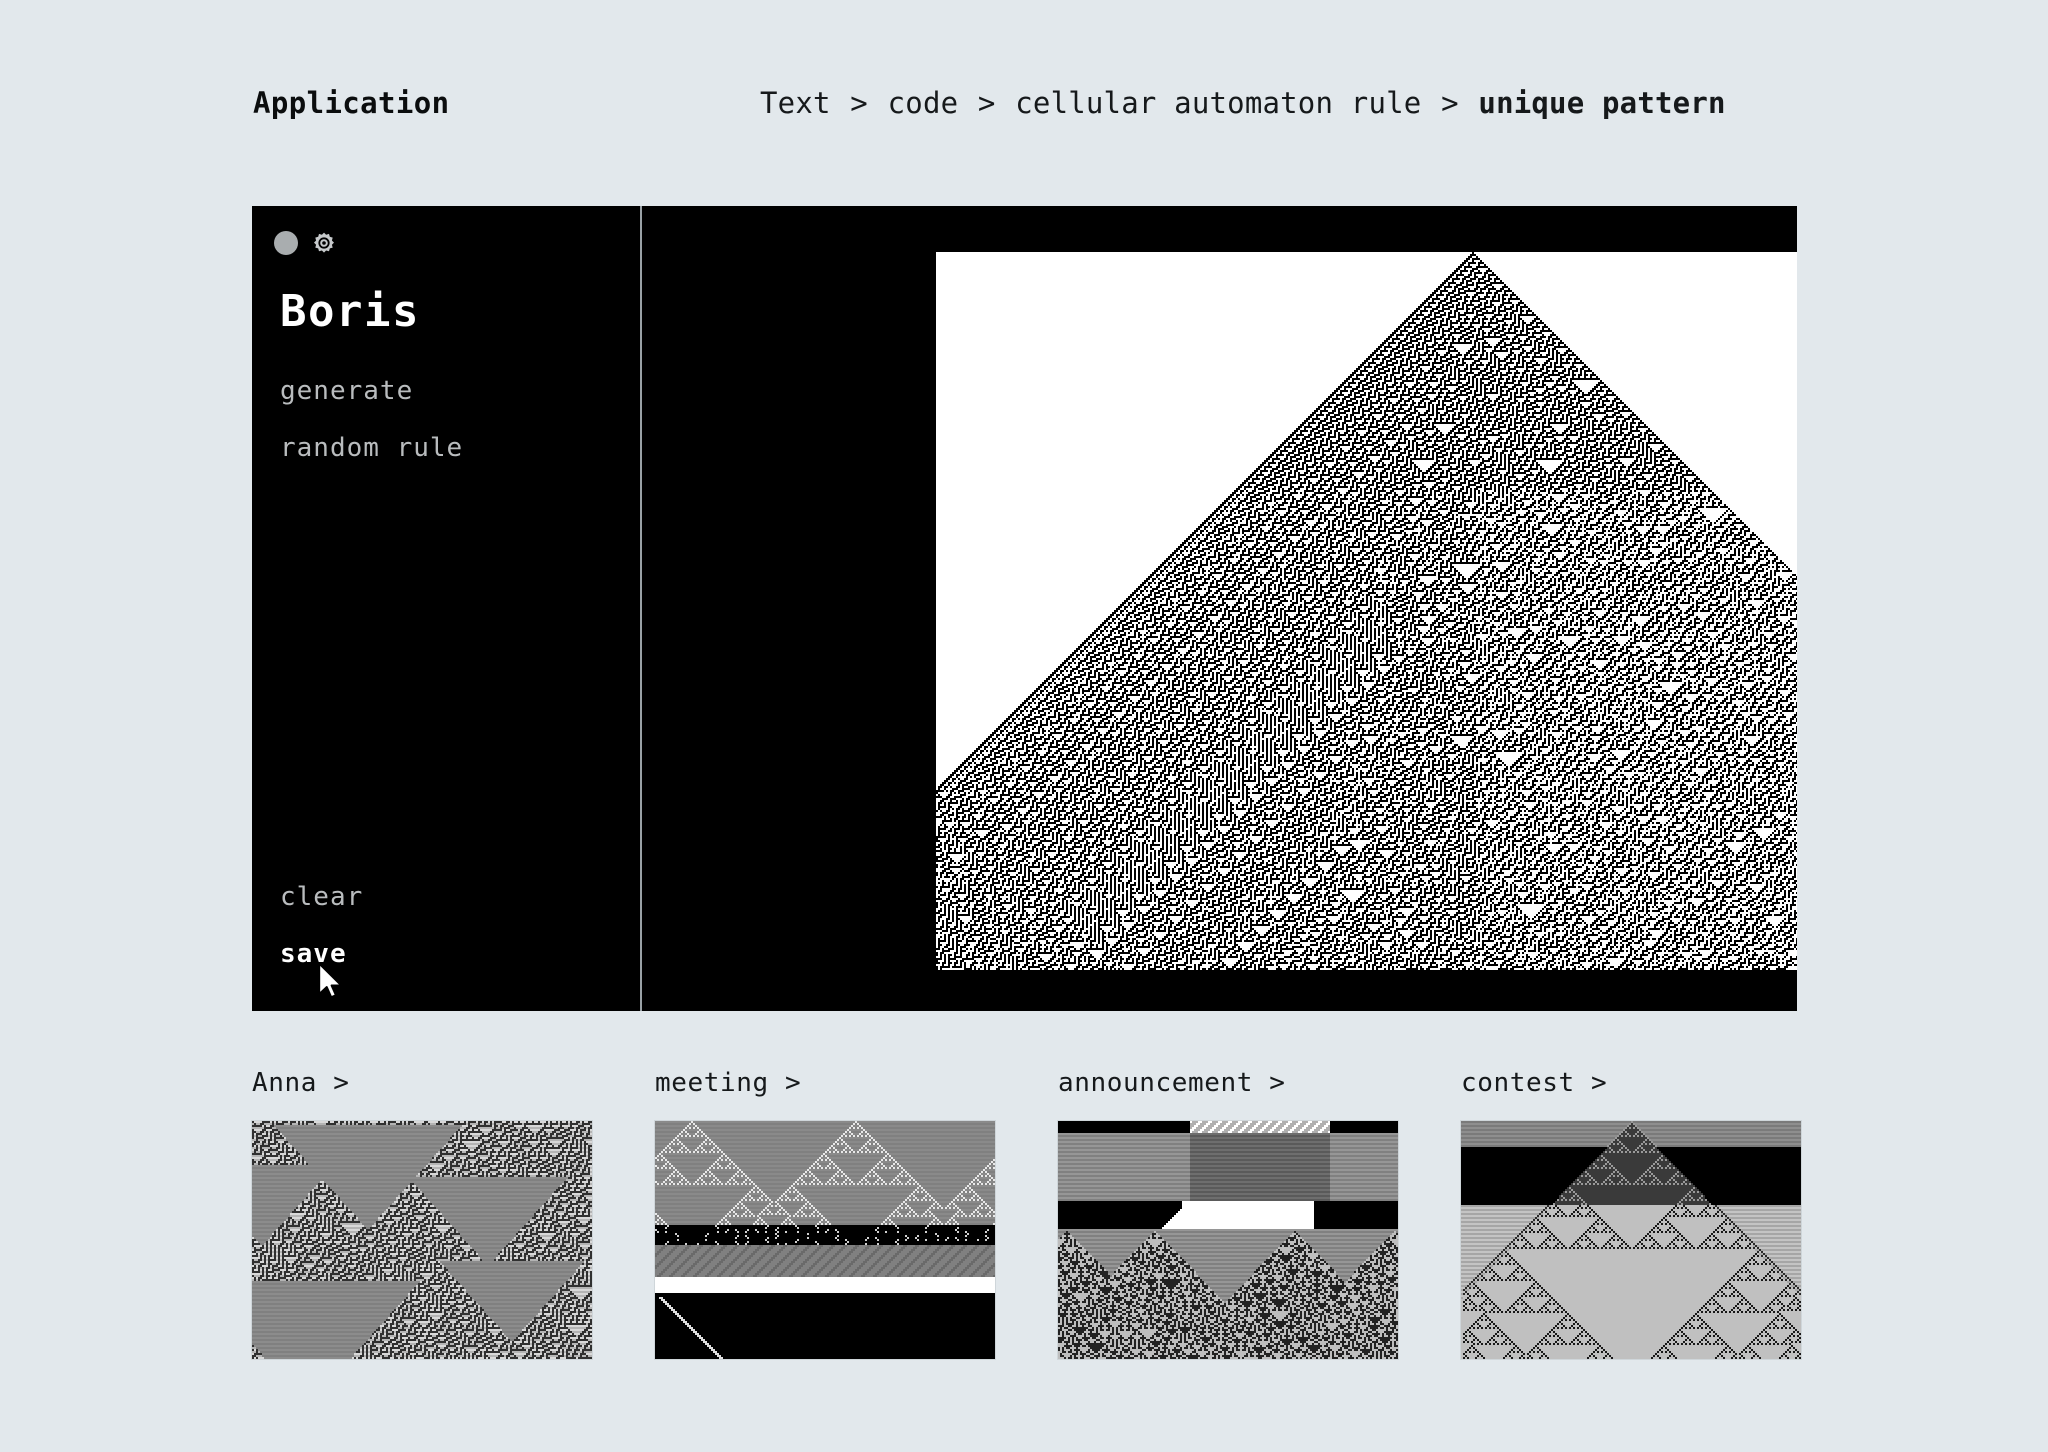 Image resolution: width=2048 pixels, height=1452 pixels. What do you see at coordinates (825, 1083) in the screenshot?
I see `thumbnail-label-1: meeting >` at bounding box center [825, 1083].